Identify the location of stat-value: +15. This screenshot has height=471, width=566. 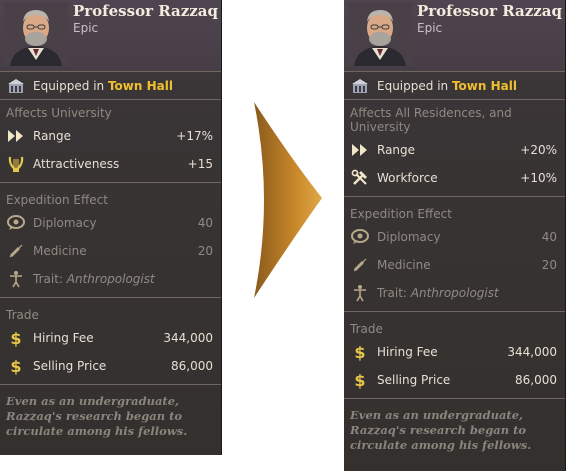
(200, 164).